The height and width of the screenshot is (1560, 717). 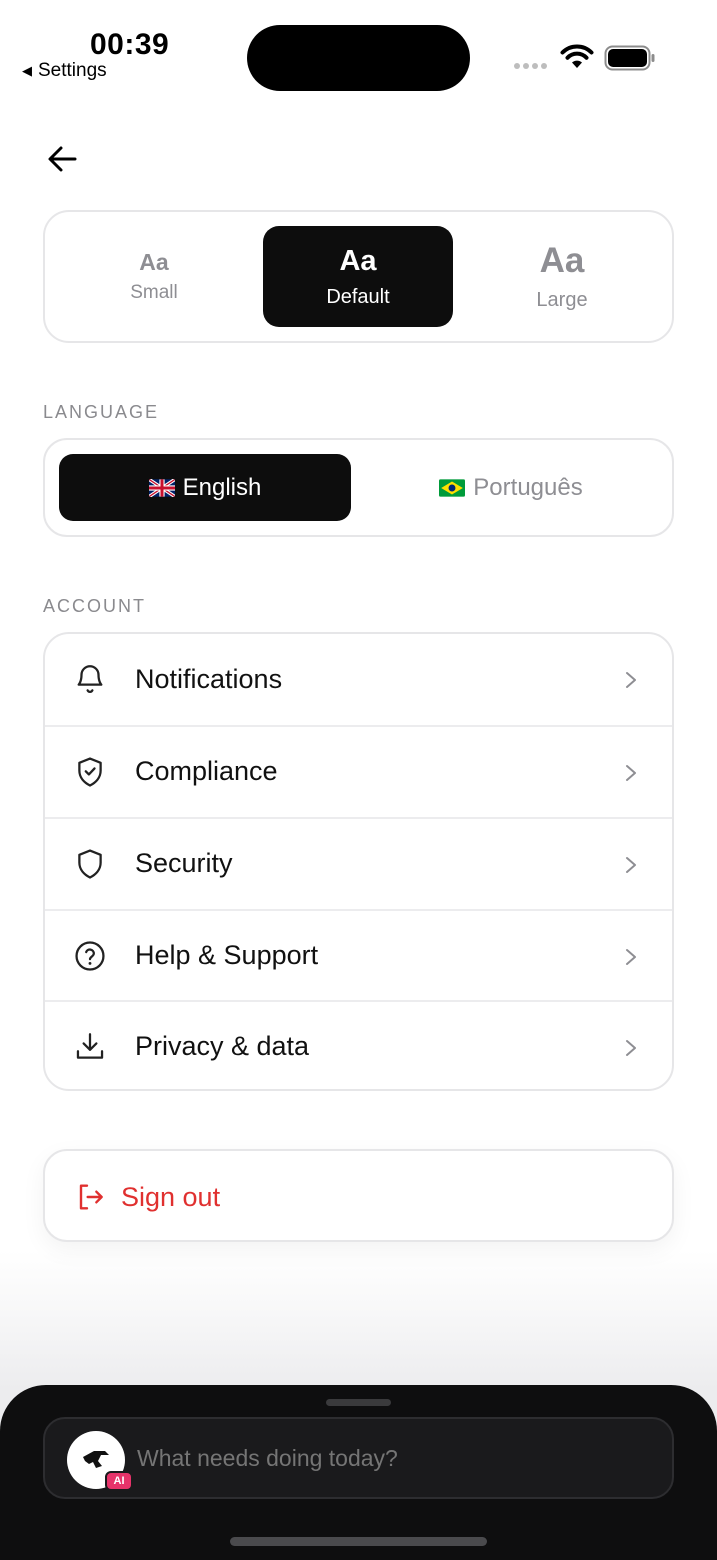 I want to click on text-size-small-option: Aa Small, so click(x=154, y=276).